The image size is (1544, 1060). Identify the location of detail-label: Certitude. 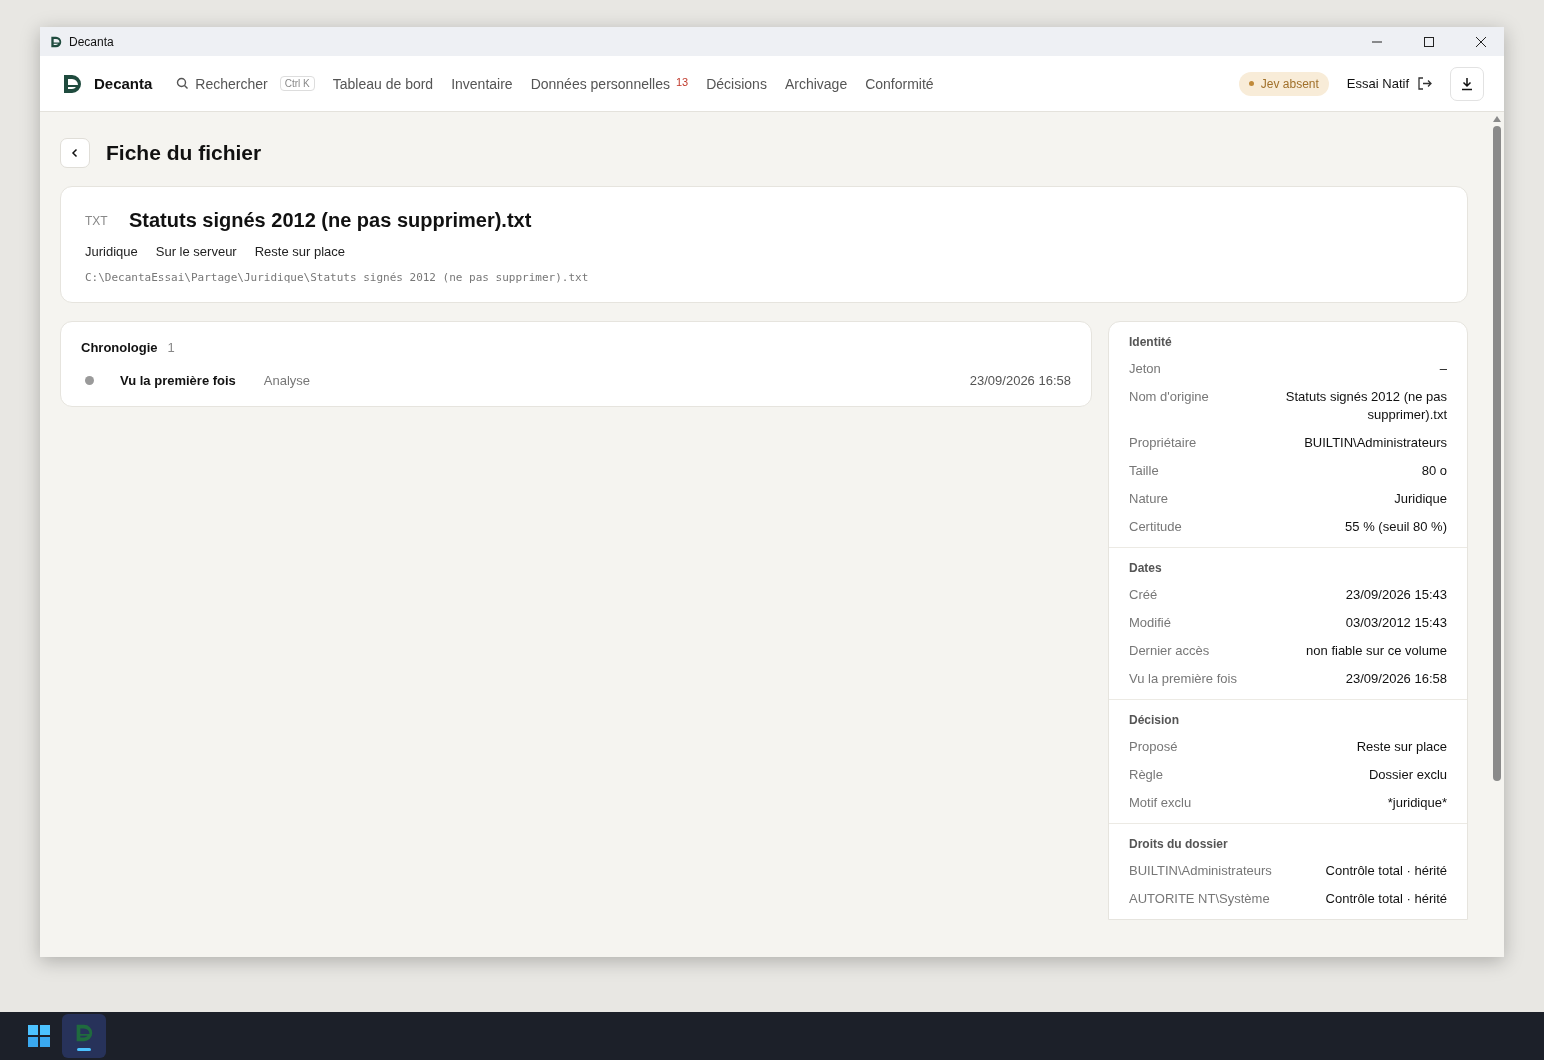
(1155, 527).